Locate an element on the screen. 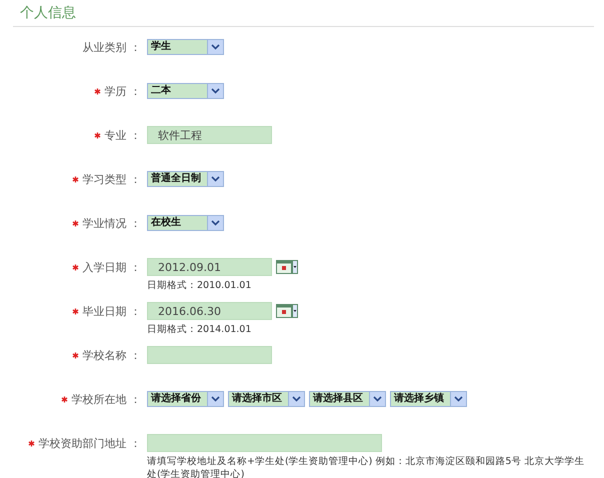 The height and width of the screenshot is (478, 604). field-label: 学业情况 ： is located at coordinates (111, 223).